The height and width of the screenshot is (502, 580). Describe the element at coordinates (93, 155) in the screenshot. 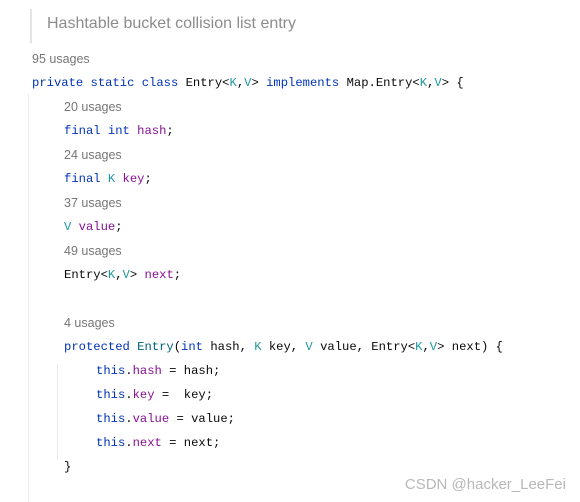

I see `usages-hint: 24 usages` at that location.